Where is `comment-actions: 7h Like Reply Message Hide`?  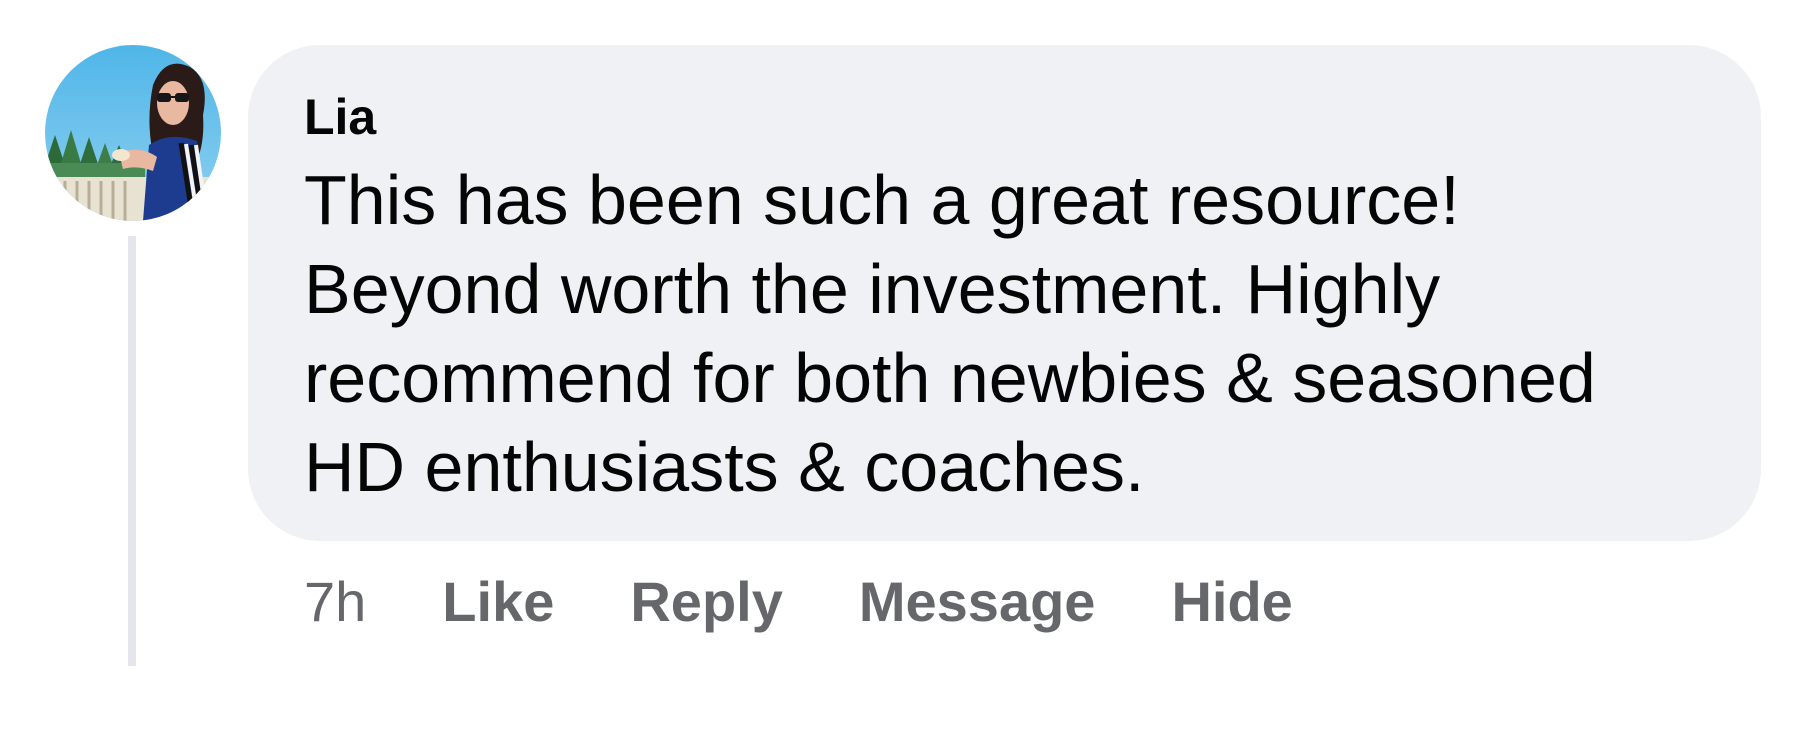 comment-actions: 7h Like Reply Message Hide is located at coordinates (798, 601).